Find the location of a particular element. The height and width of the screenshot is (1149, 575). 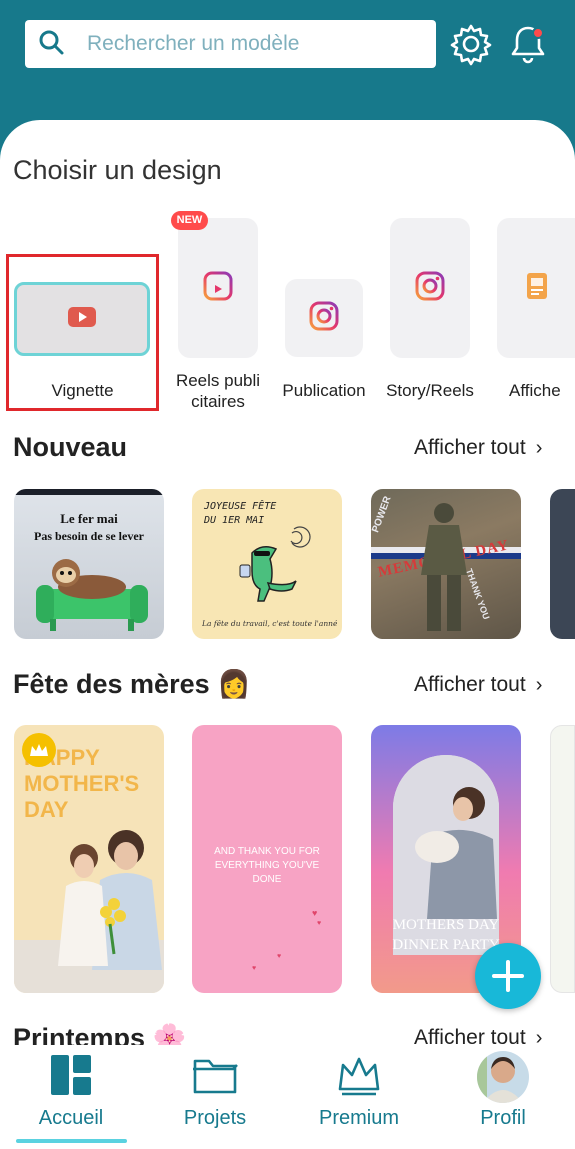

dinosaur-illustration is located at coordinates (275, 564).